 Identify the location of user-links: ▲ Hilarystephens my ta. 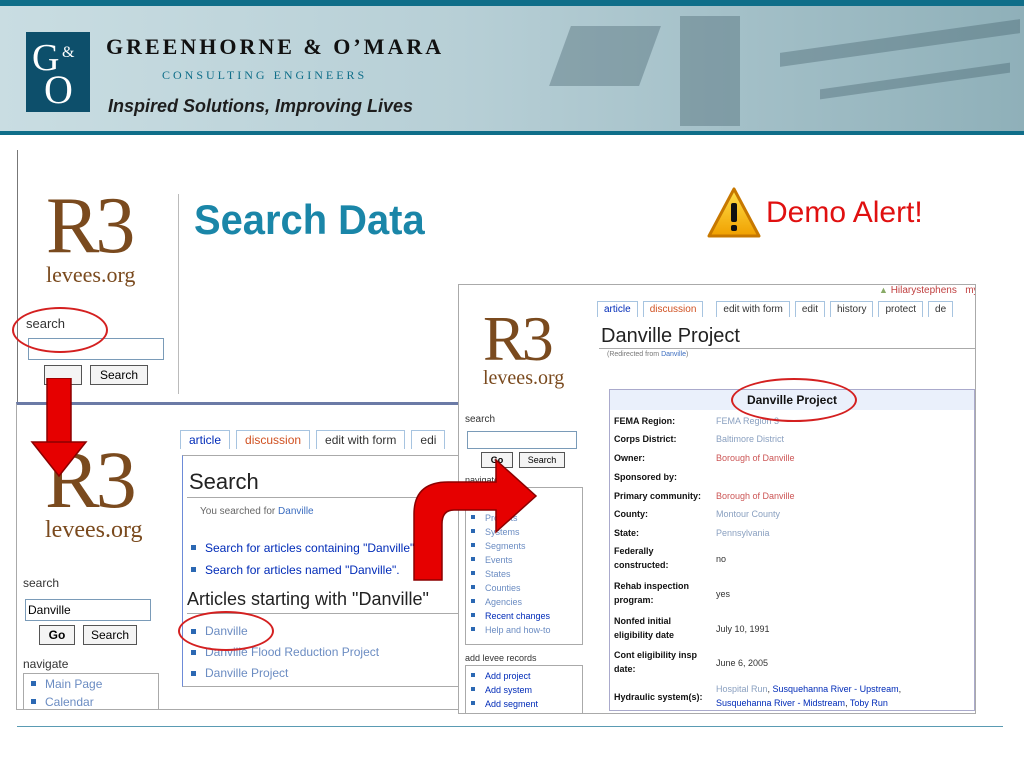
(927, 290).